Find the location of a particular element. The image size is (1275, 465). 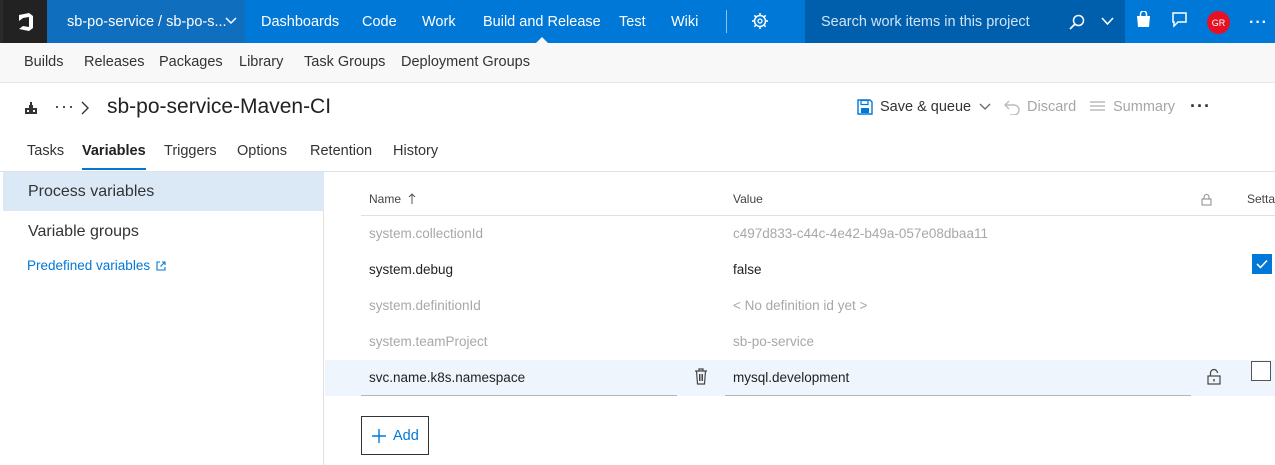

variable-value: false is located at coordinates (747, 269).